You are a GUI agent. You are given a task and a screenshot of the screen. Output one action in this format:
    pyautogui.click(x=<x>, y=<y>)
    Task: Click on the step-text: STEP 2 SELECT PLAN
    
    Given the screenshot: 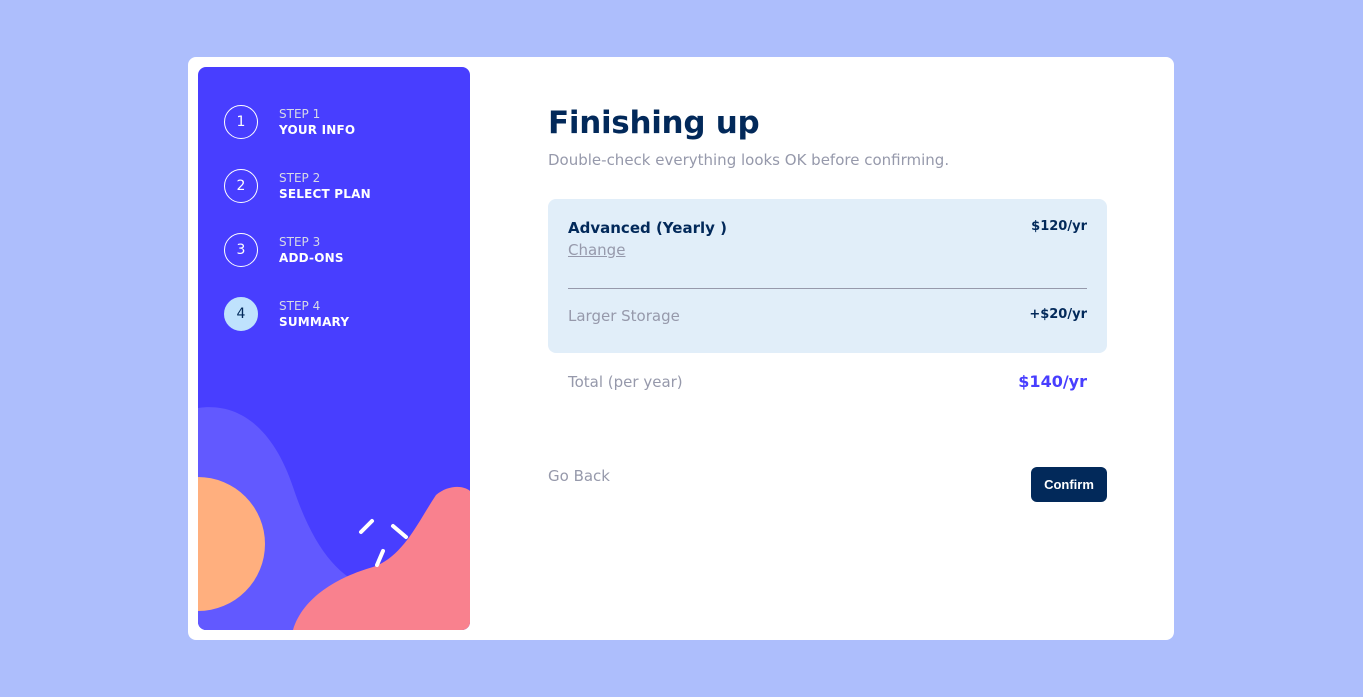 What is the action you would take?
    pyautogui.click(x=325, y=186)
    